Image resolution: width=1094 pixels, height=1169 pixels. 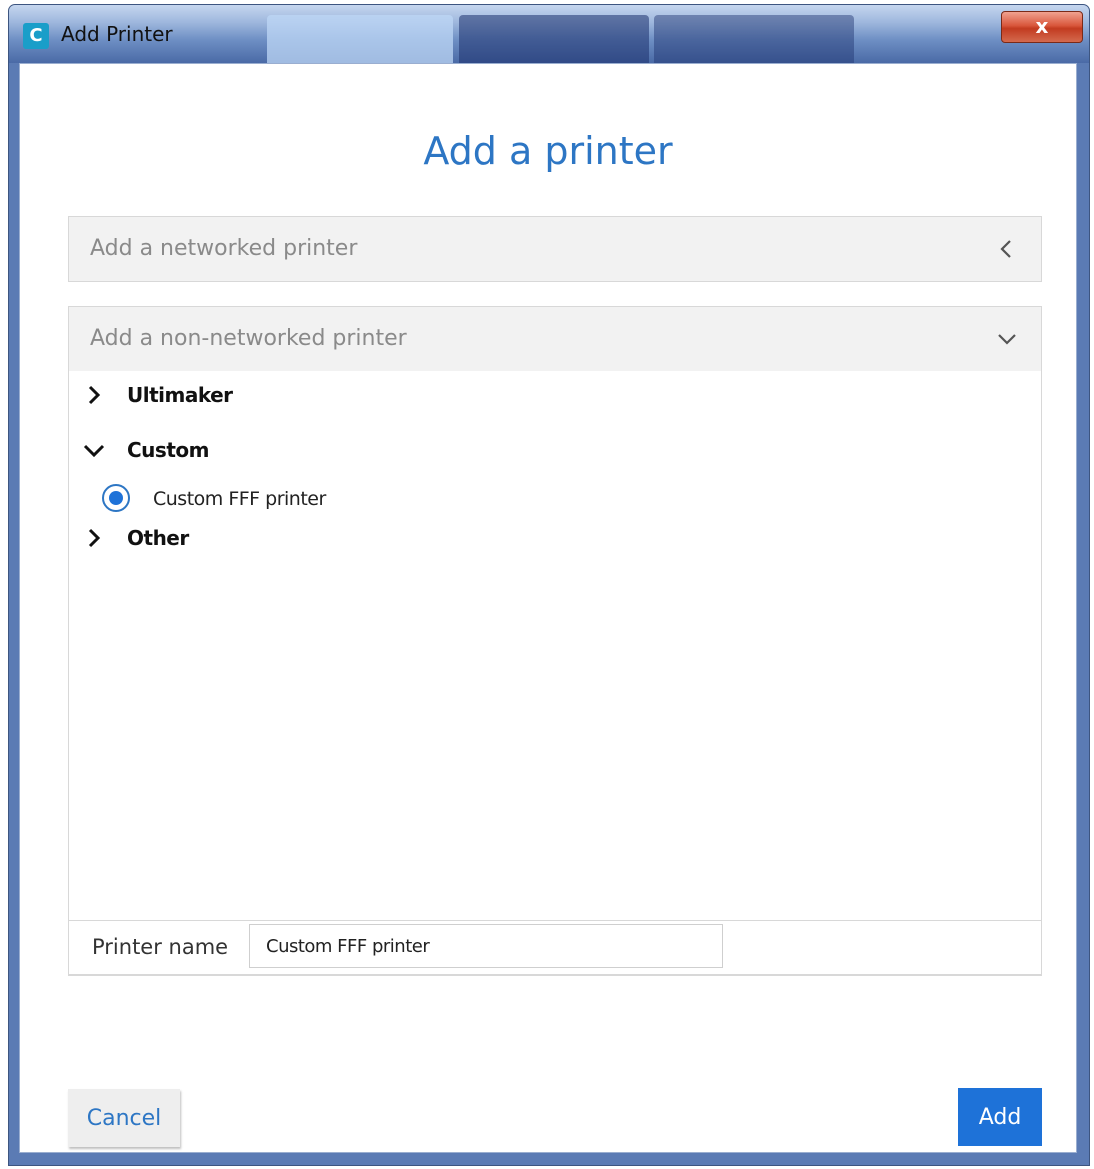 What do you see at coordinates (168, 450) in the screenshot?
I see `tree-group-label: Custom` at bounding box center [168, 450].